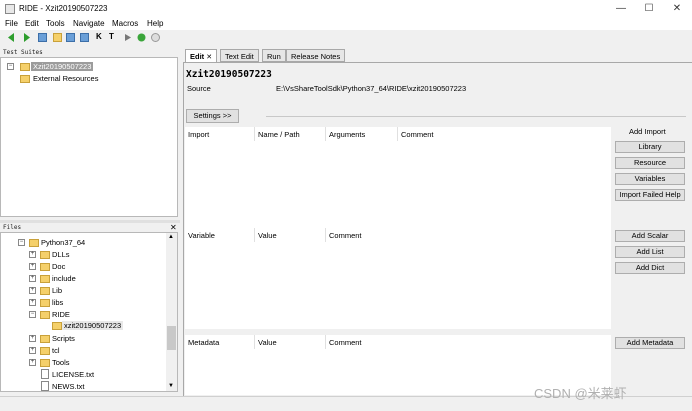  I want to click on library-button: Library, so click(650, 147).